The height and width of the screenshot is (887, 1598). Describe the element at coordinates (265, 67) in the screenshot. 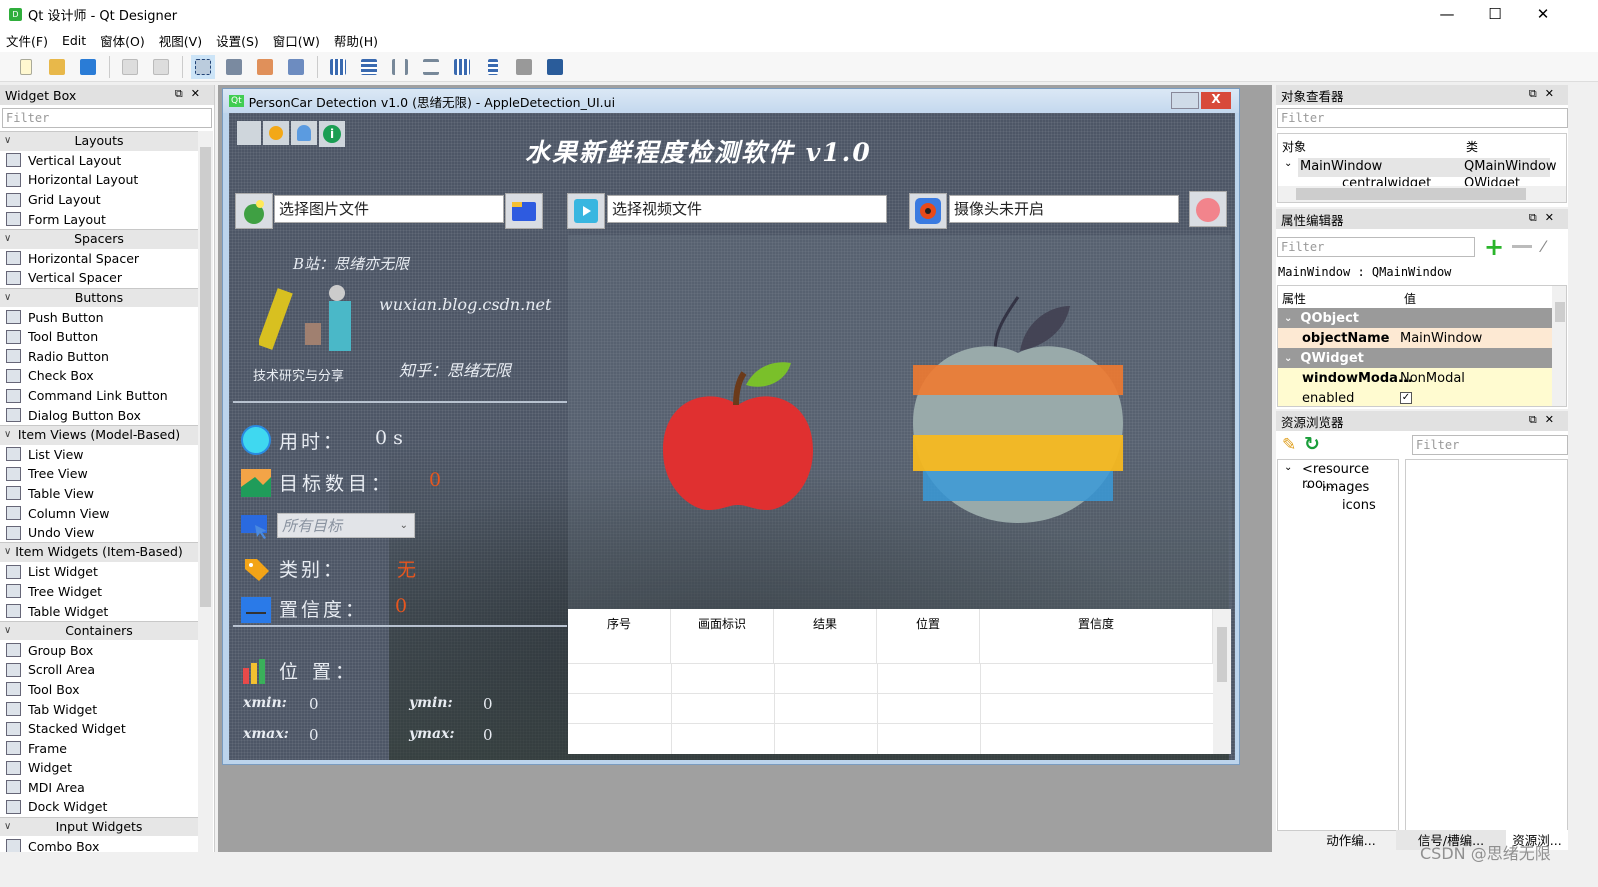

I see `edit-buddies-icon` at that location.